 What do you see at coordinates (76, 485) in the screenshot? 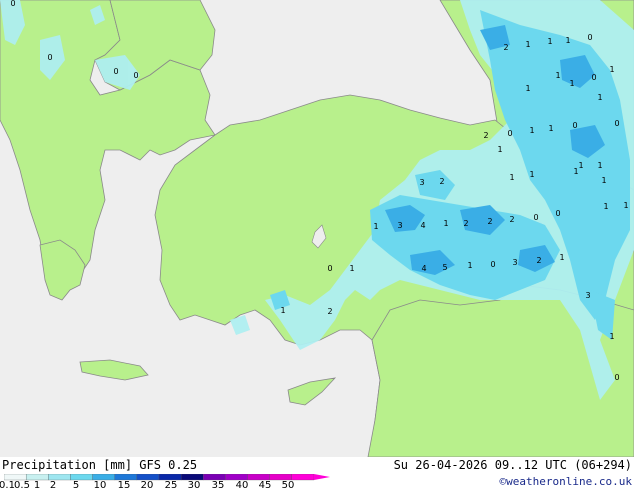
I see `scale-tick-label: 5` at bounding box center [76, 485].